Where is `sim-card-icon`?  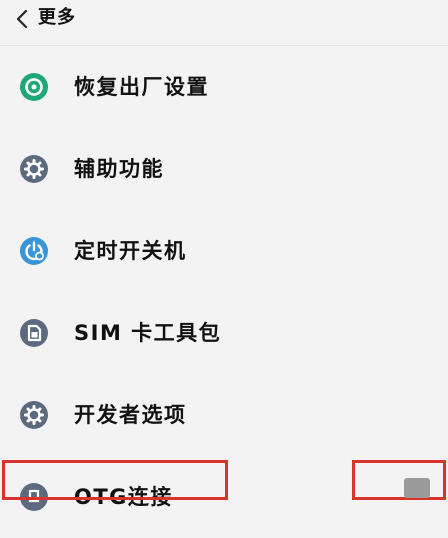 sim-card-icon is located at coordinates (34, 333).